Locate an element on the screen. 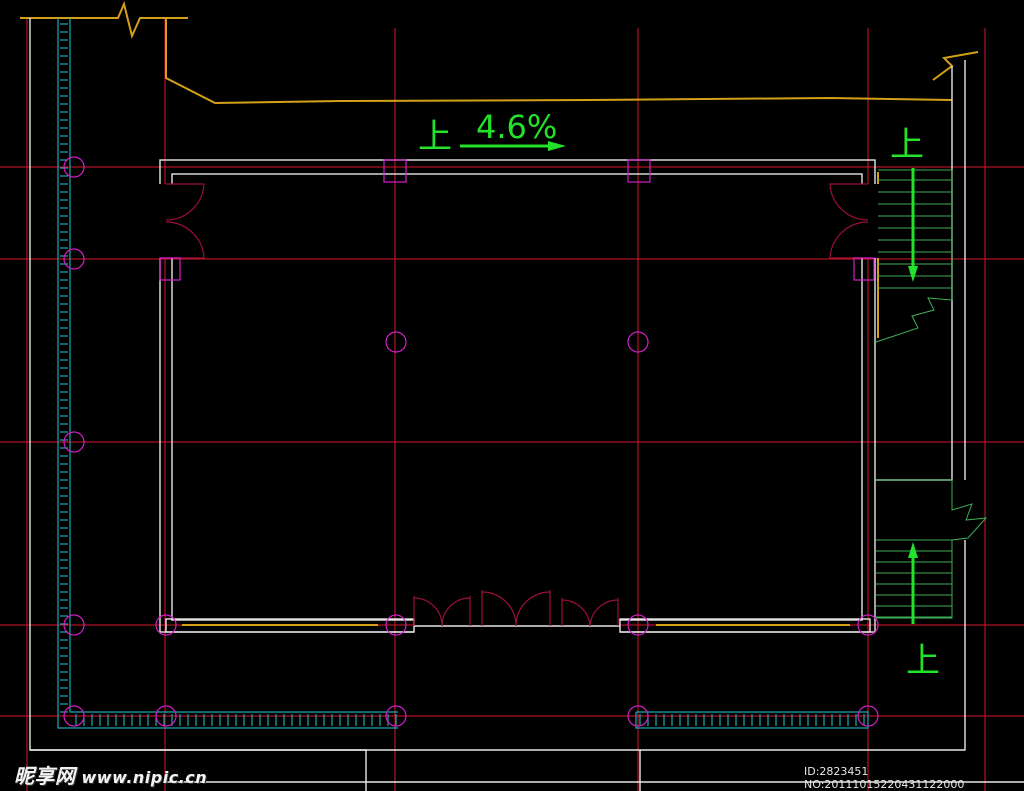  door-opening-left is located at coordinates (167, 221).